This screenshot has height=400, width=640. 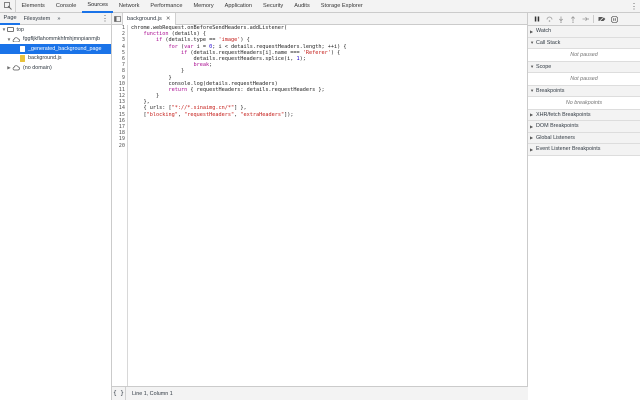 I want to click on step-over-icon, so click(x=549, y=19).